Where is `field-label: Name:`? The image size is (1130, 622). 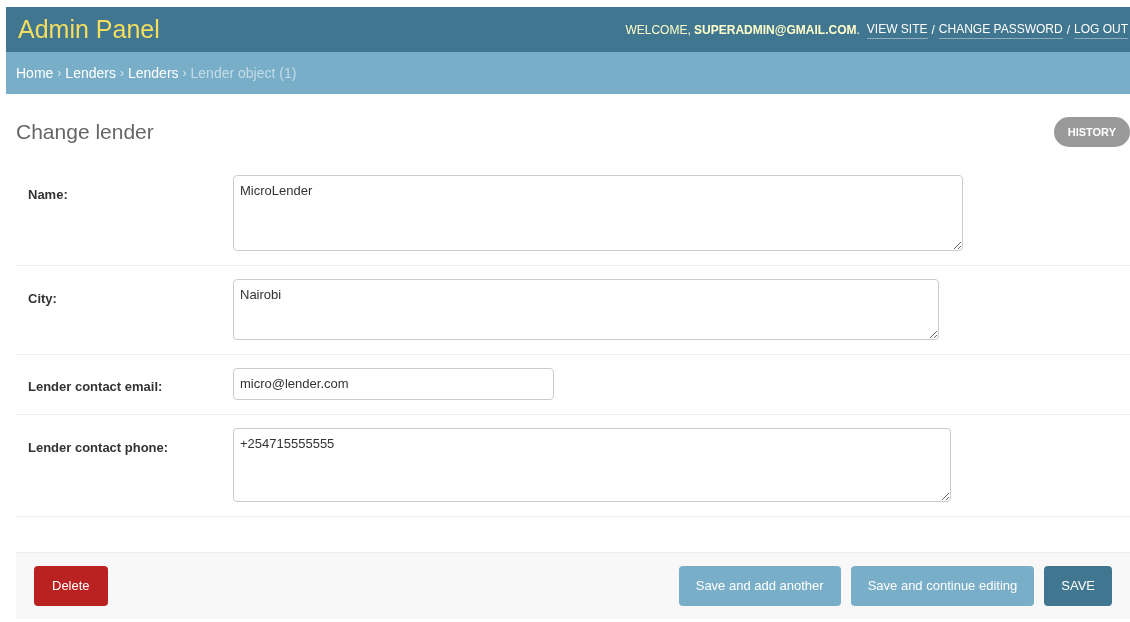 field-label: Name: is located at coordinates (48, 194).